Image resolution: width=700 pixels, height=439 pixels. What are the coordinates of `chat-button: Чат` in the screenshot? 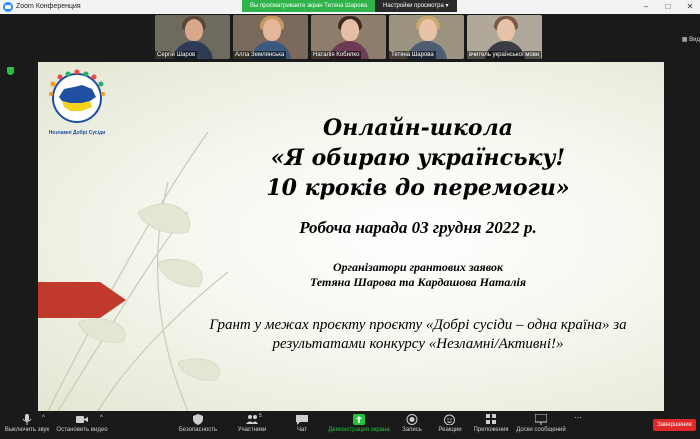 It's located at (302, 425).